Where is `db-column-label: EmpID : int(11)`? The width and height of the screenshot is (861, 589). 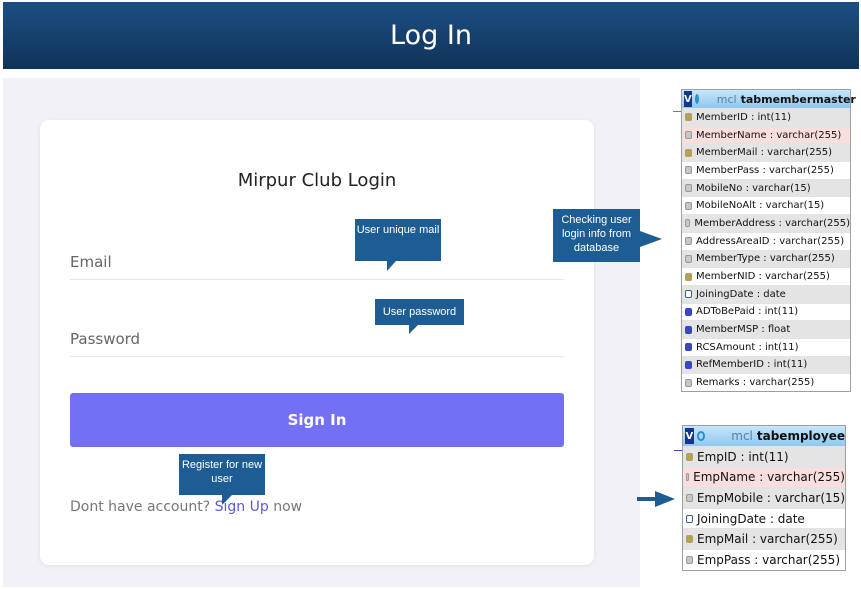 db-column-label: EmpID : int(11) is located at coordinates (743, 456).